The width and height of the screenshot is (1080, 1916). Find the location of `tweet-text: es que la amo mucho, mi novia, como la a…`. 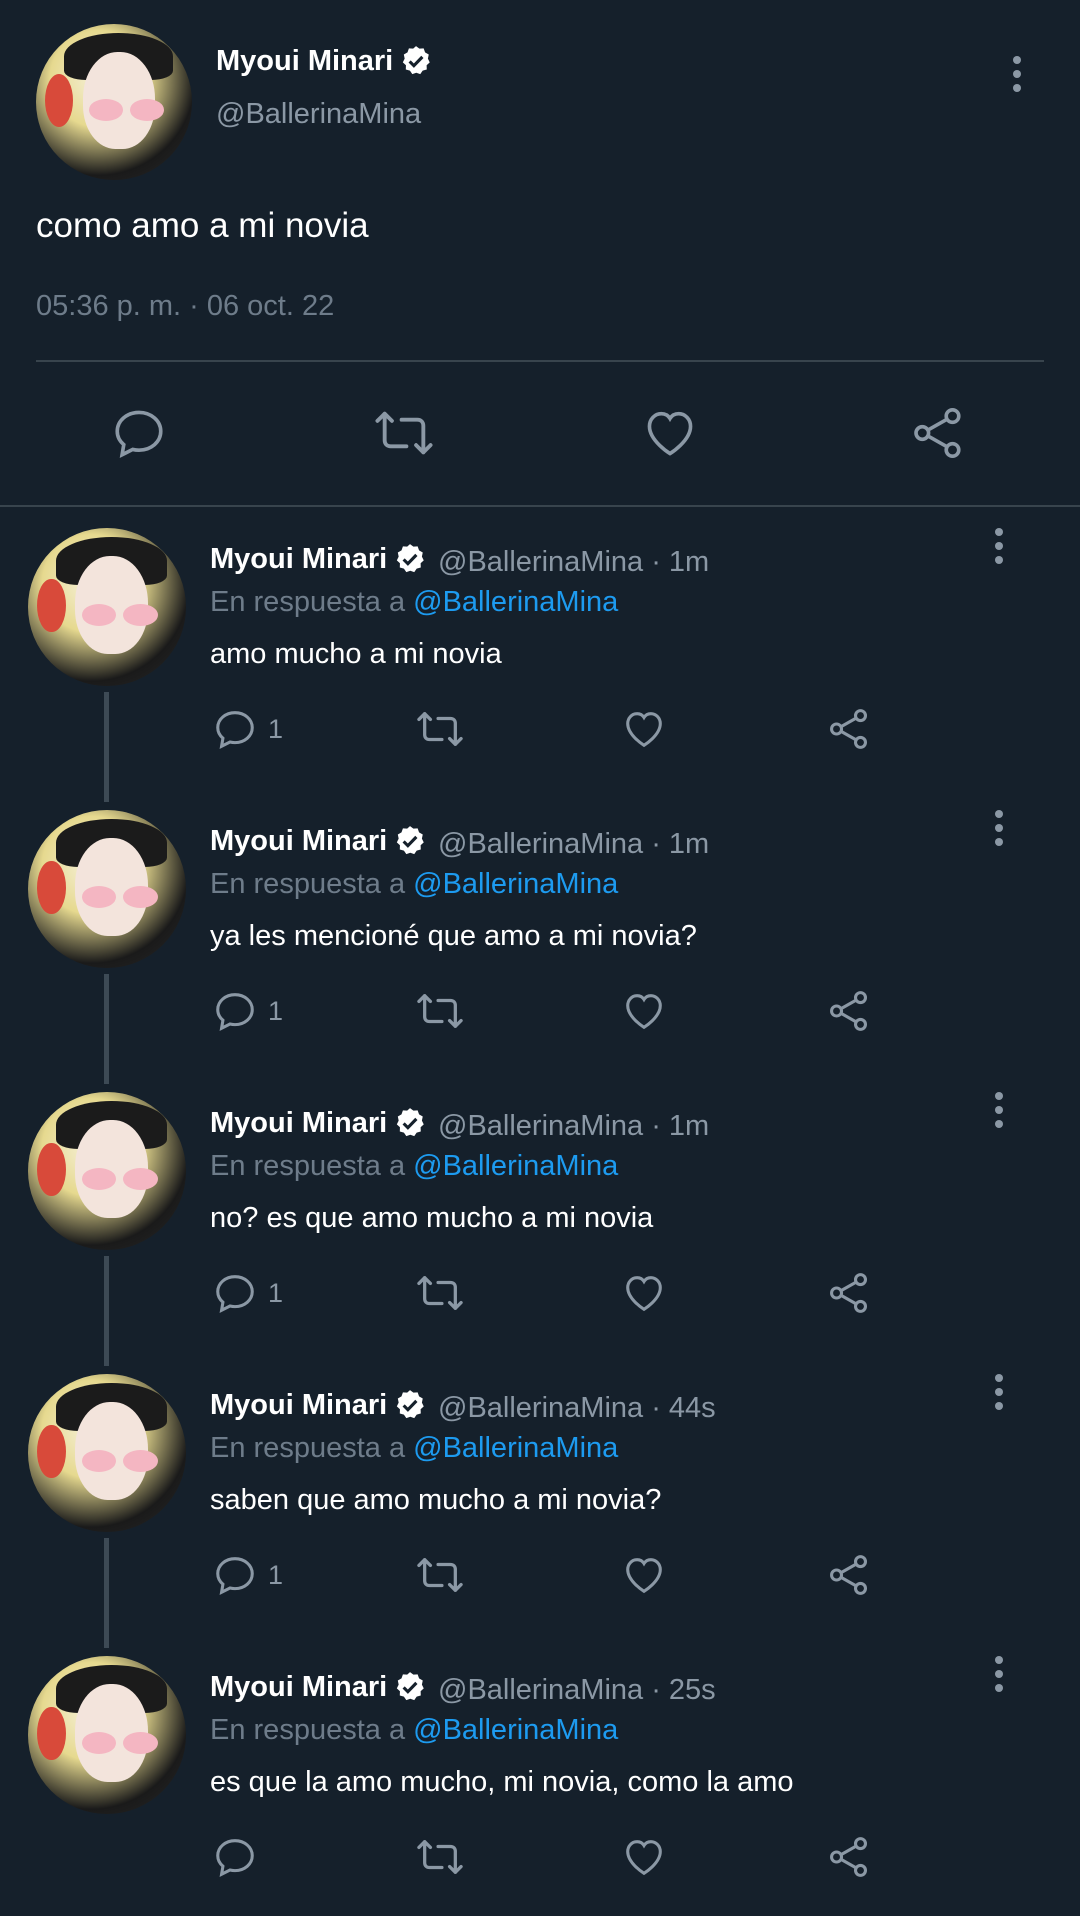

tweet-text: es que la amo mucho, mi novia, como la a… is located at coordinates (502, 1782).